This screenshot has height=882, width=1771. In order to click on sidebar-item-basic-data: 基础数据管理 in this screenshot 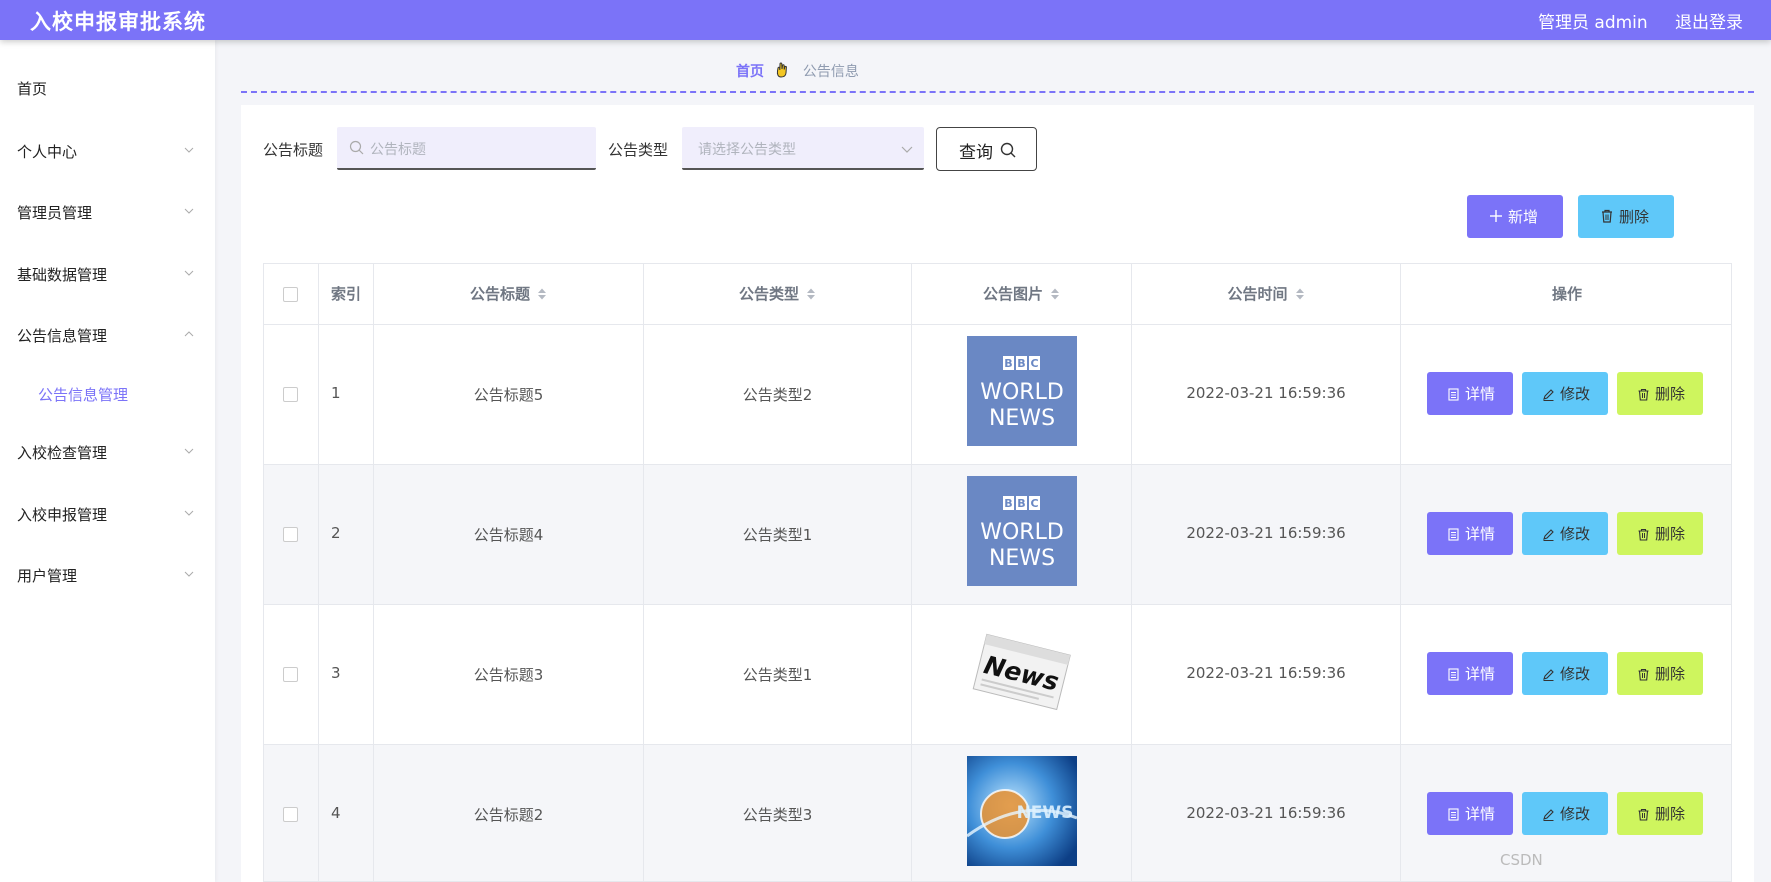, I will do `click(107, 274)`.